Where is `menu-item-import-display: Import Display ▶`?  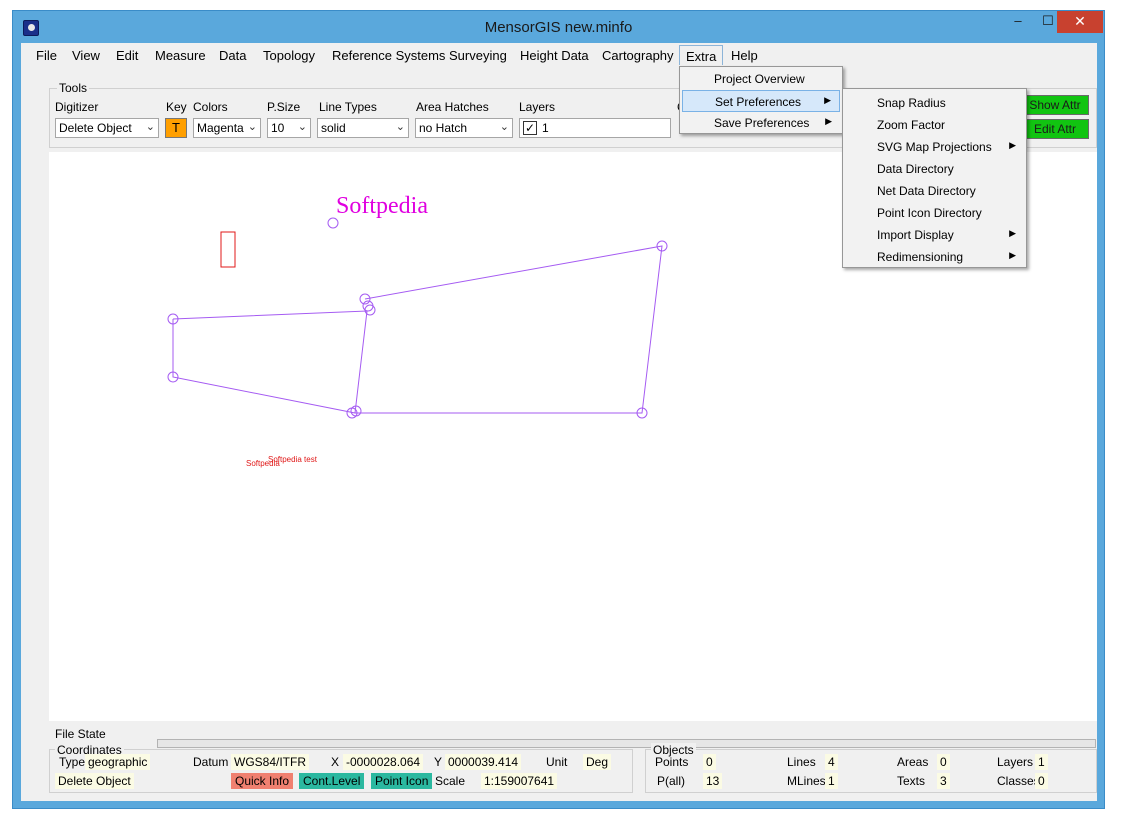
menu-item-import-display: Import Display ▶ is located at coordinates (934, 235).